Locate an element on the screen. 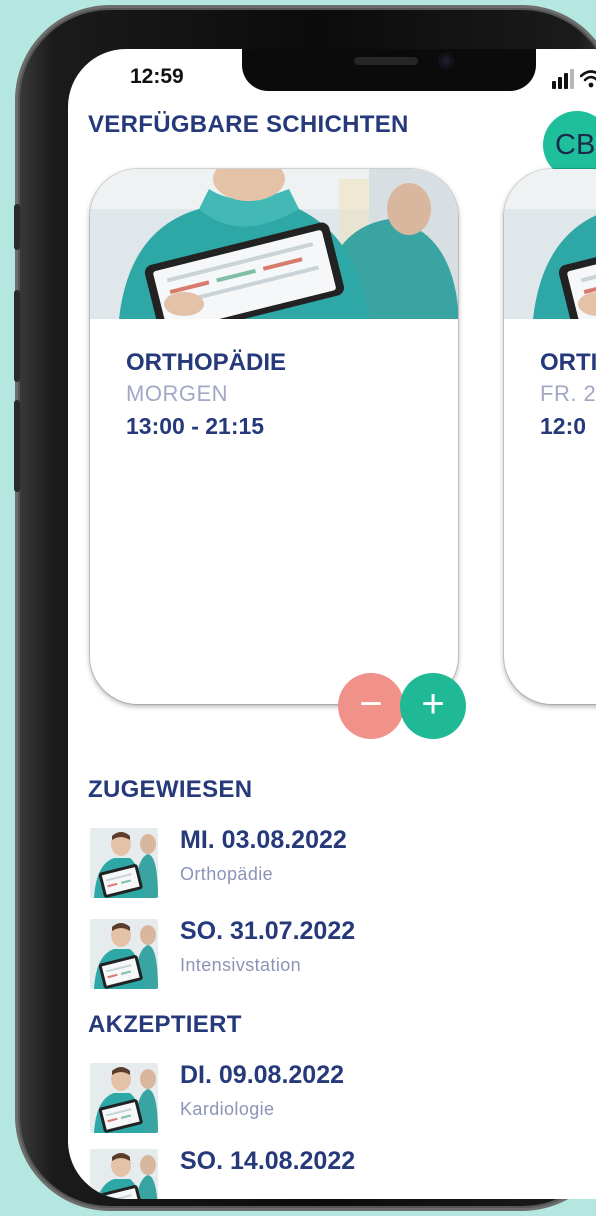 Image resolution: width=596 pixels, height=1216 pixels. minus-icon: − is located at coordinates (371, 704).